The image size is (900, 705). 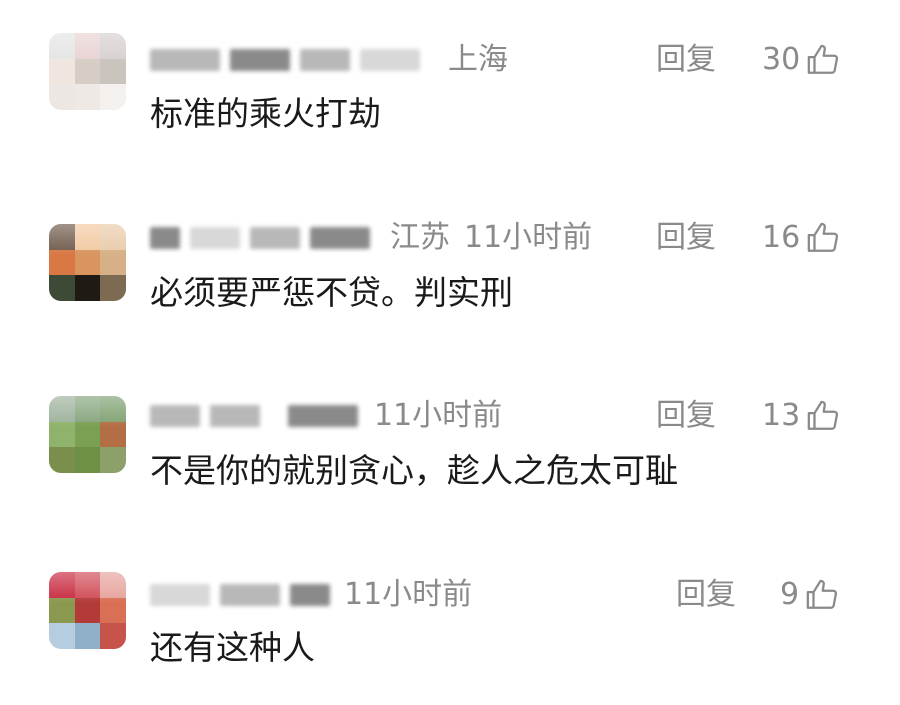 What do you see at coordinates (781, 59) in the screenshot?
I see `like-count: 30` at bounding box center [781, 59].